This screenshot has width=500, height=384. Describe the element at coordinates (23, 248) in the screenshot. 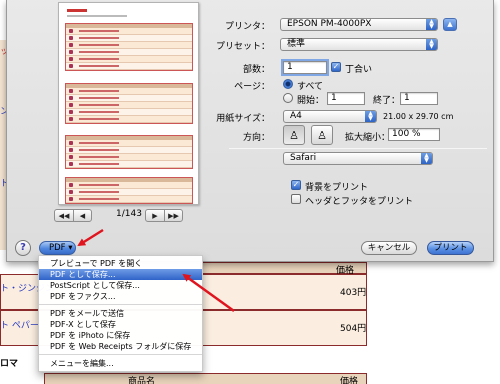

I see `help-button: ?` at that location.